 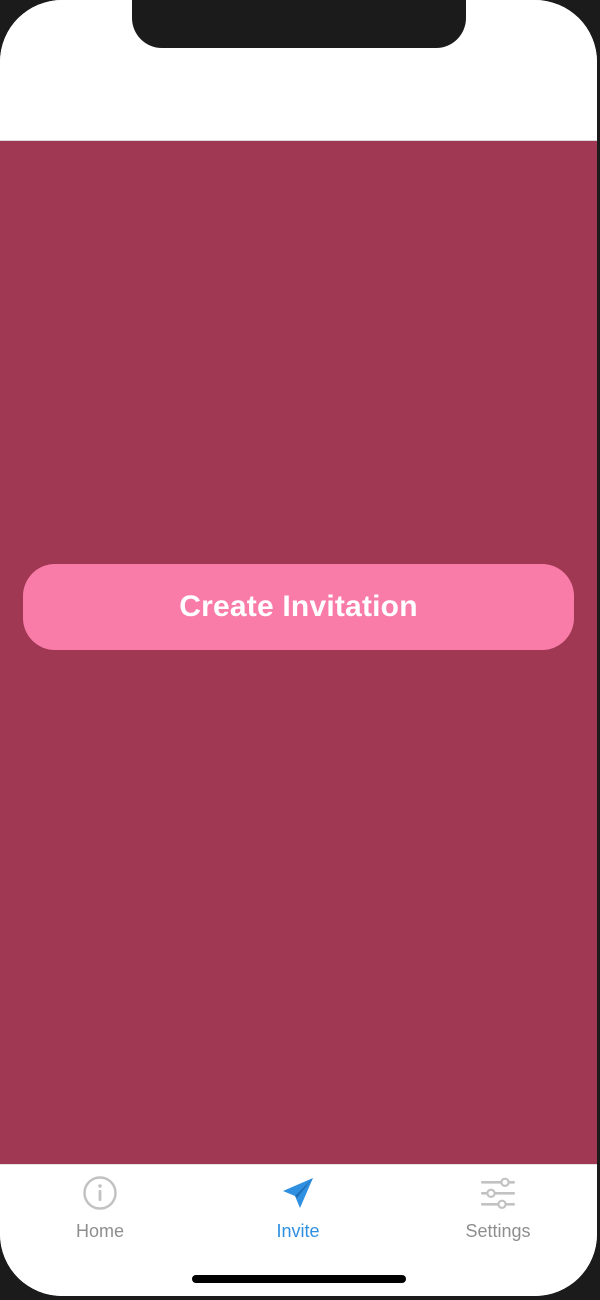 I want to click on tab-settings: Settings, so click(x=497, y=1213).